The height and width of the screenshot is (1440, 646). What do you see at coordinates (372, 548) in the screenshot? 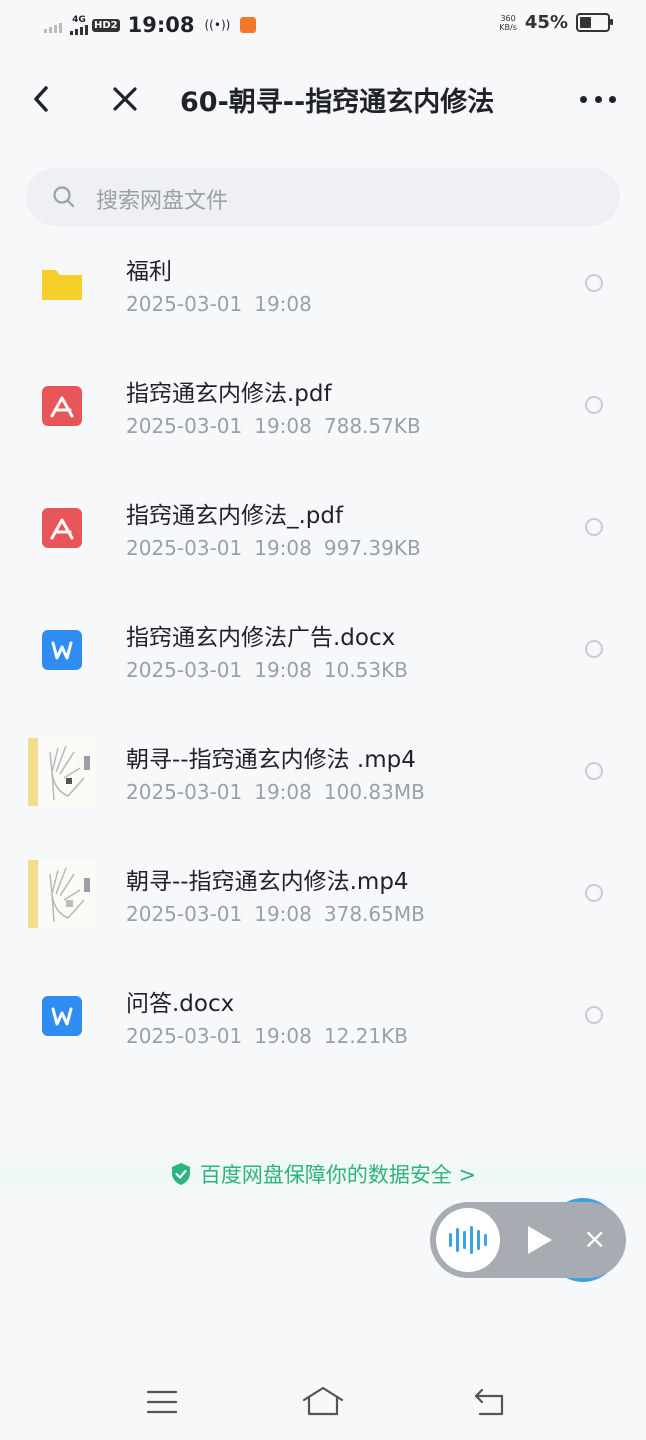
I see `file-size: 997.39KB` at bounding box center [372, 548].